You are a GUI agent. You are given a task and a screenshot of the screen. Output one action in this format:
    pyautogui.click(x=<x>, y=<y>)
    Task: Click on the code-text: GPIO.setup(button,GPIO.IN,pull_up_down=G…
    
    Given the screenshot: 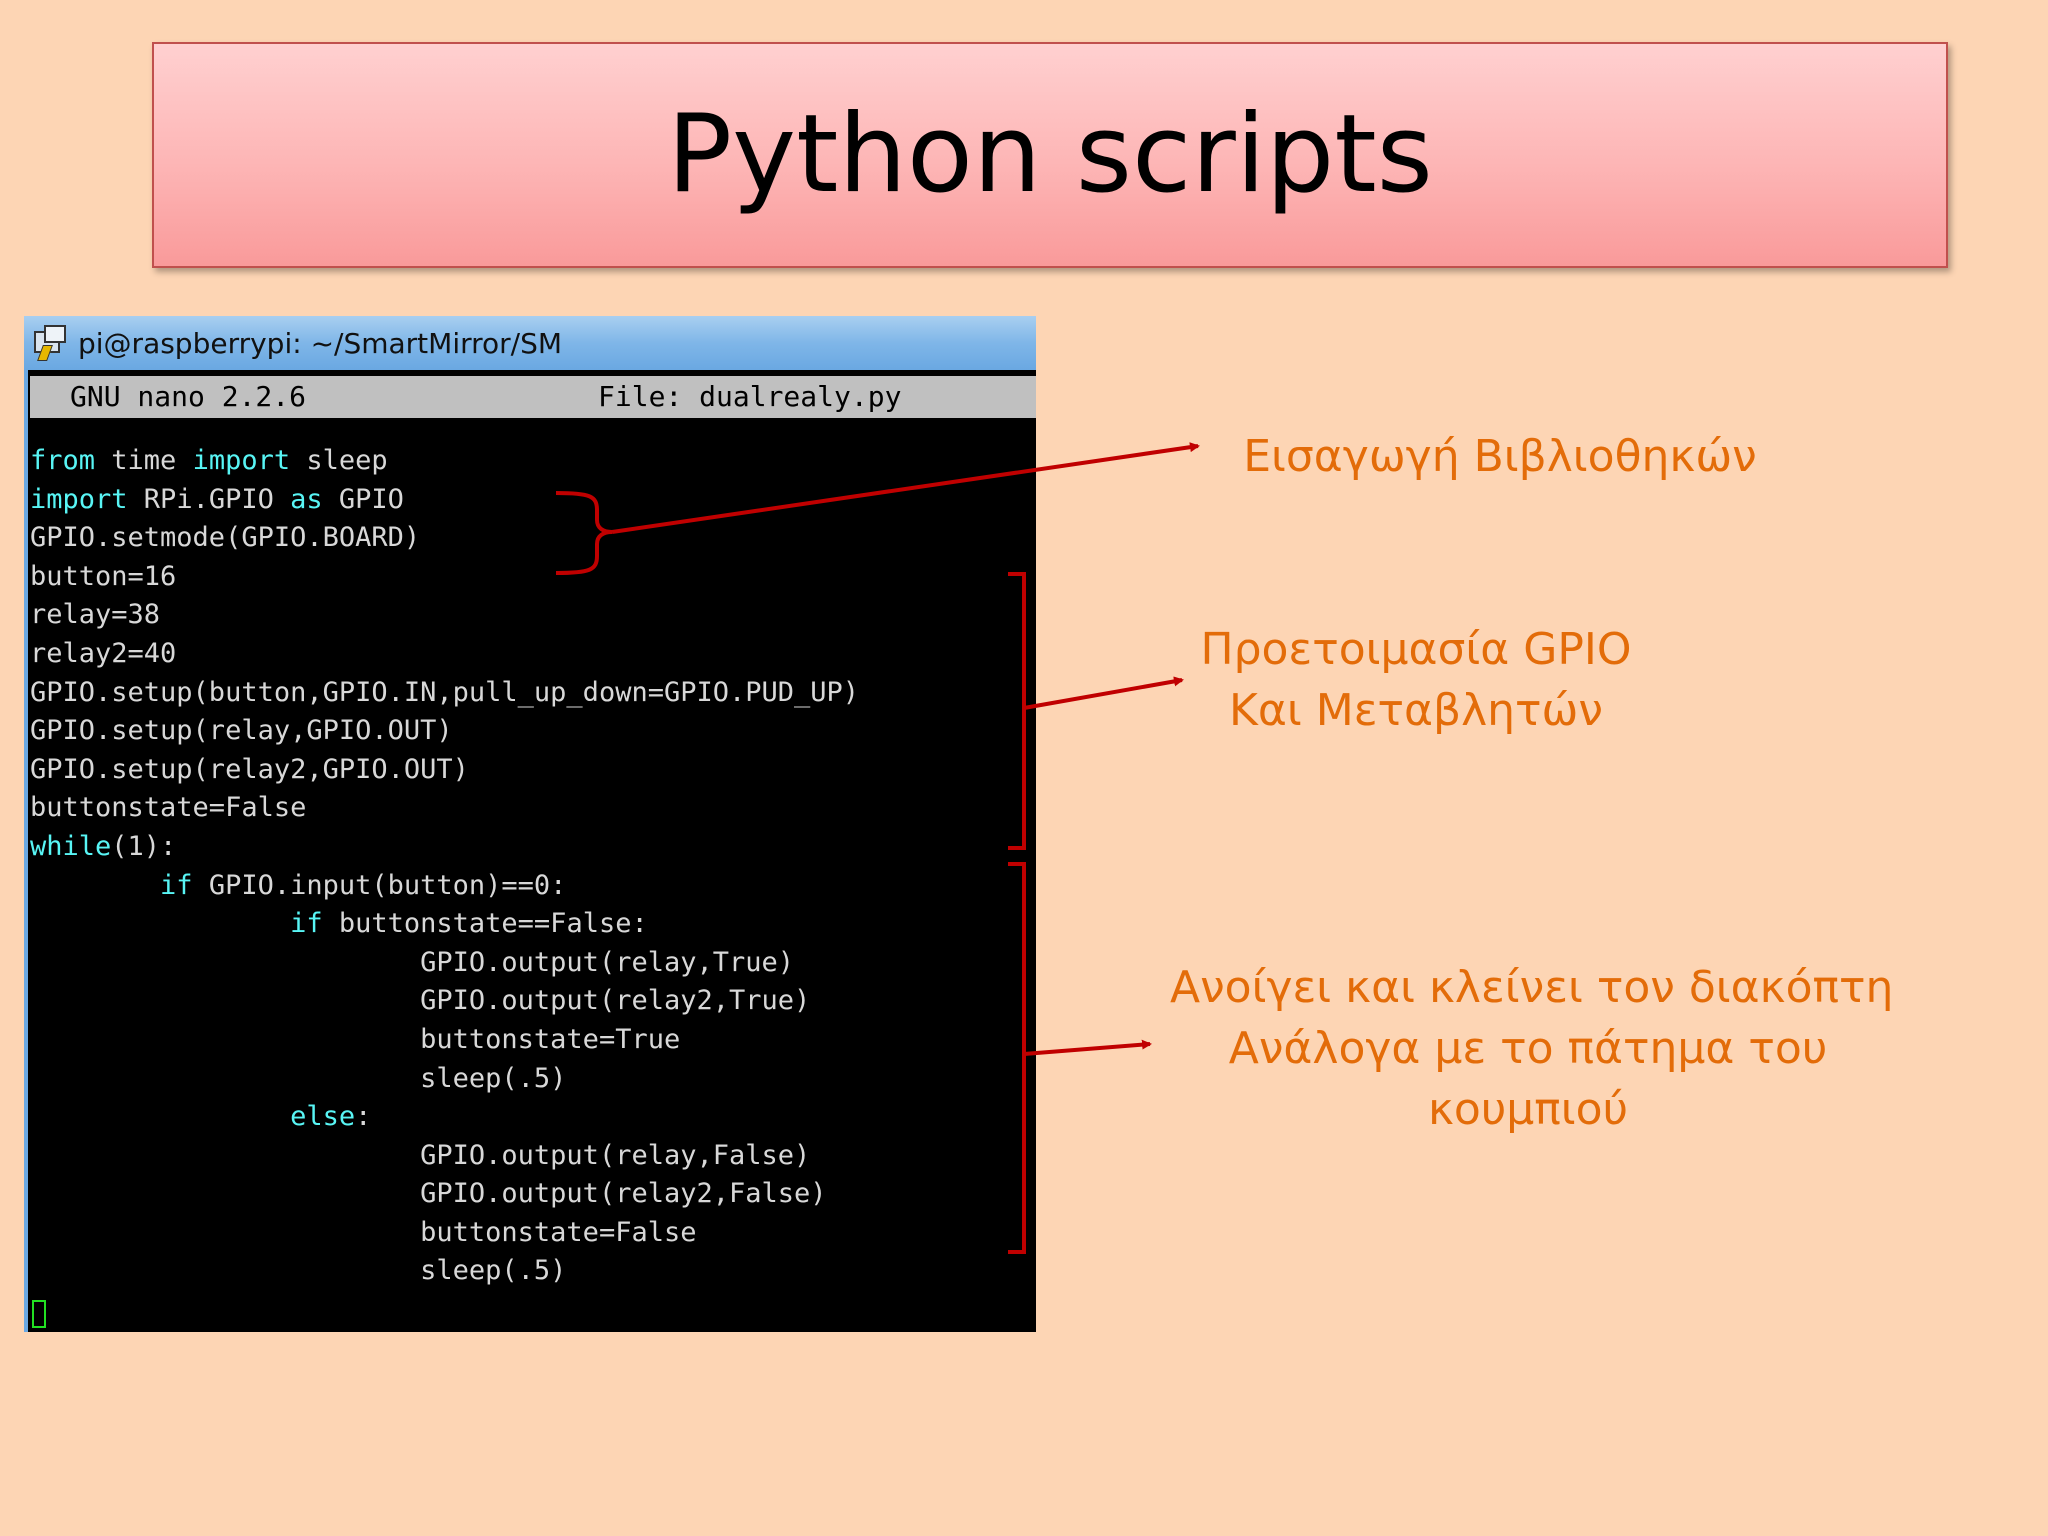 What is the action you would take?
    pyautogui.click(x=445, y=692)
    